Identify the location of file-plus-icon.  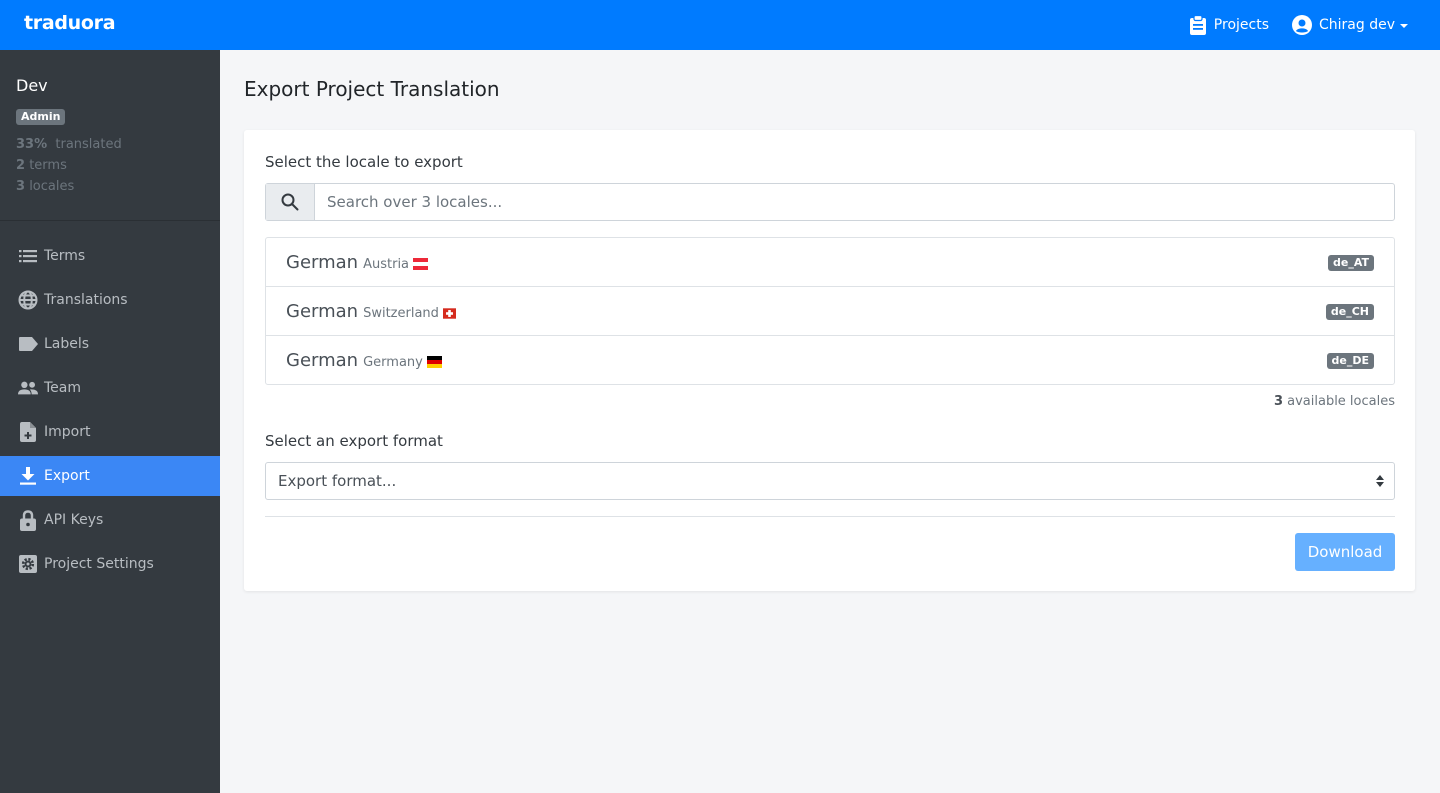
(28, 432).